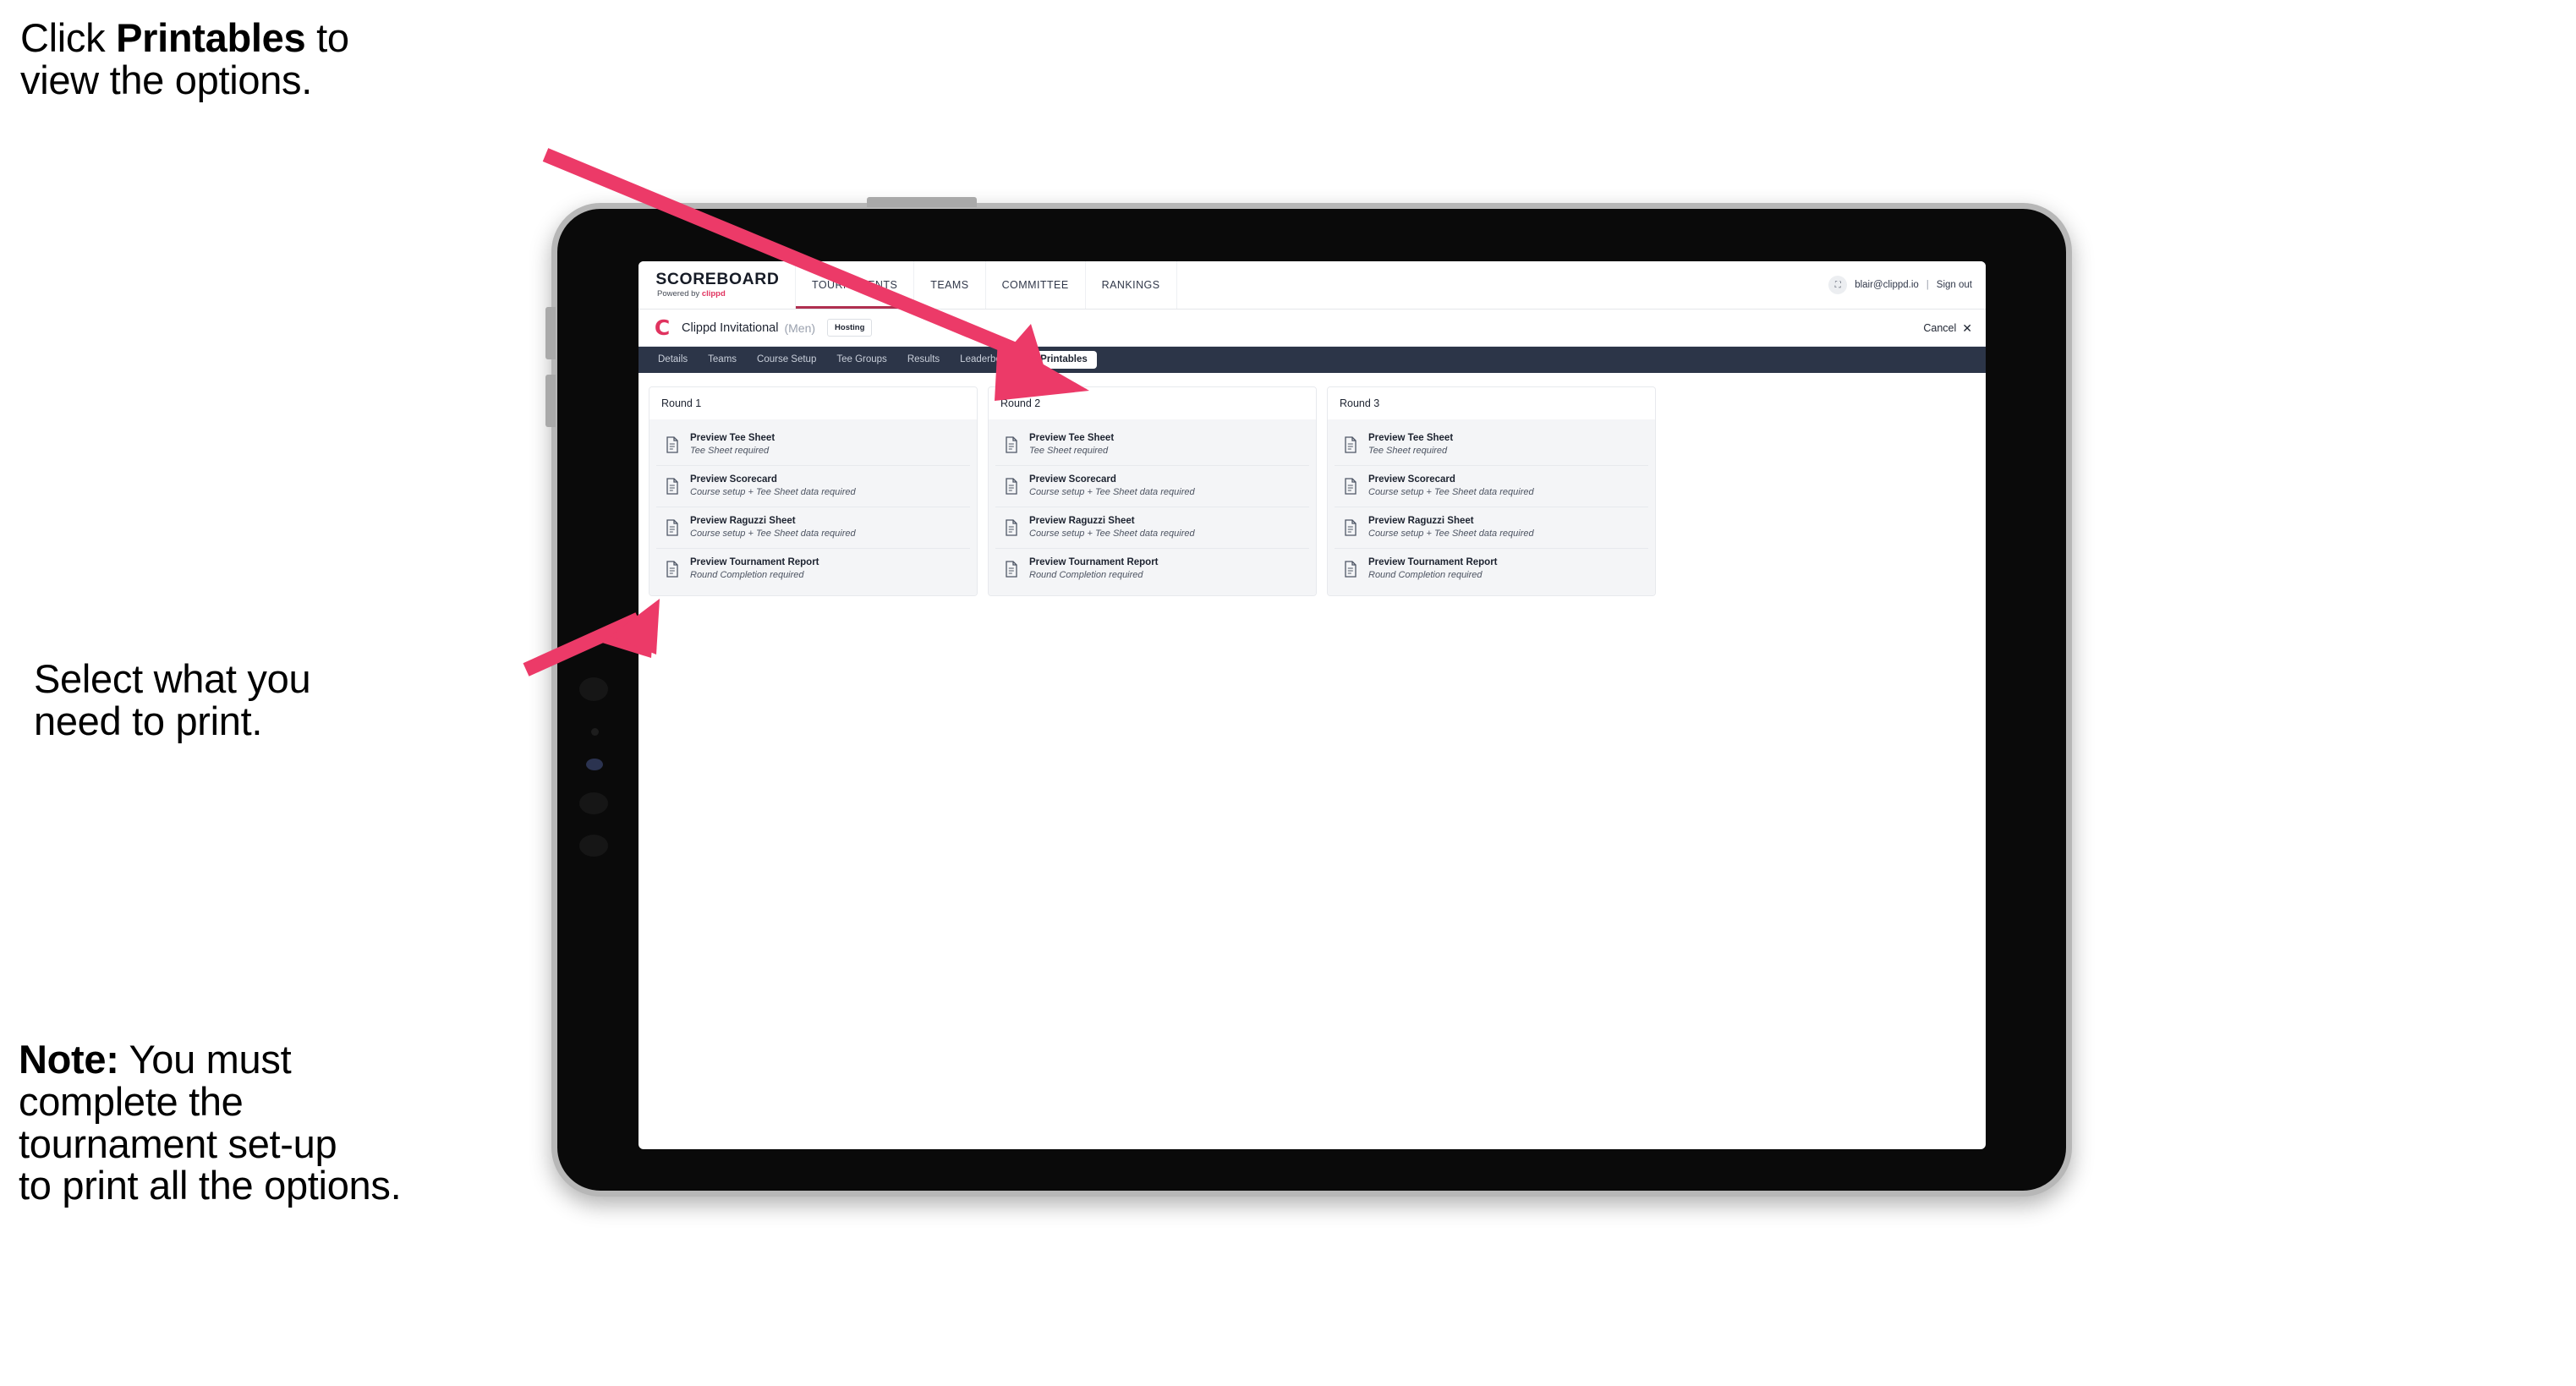 The height and width of the screenshot is (1386, 2576). I want to click on powered-by-label: Powered by clippd, so click(726, 294).